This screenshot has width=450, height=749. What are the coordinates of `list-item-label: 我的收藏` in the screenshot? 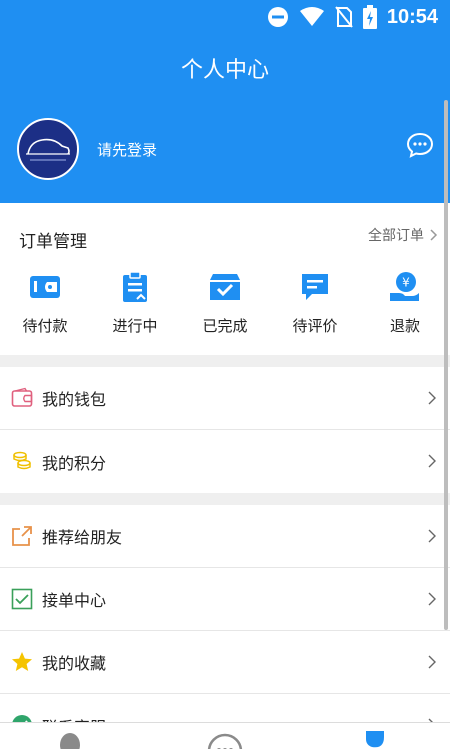 It's located at (74, 663).